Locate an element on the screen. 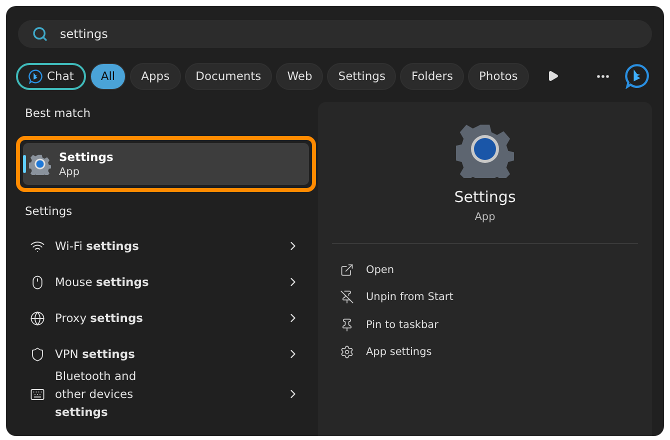 The width and height of the screenshot is (670, 440). action-item: Unpin from Start is located at coordinates (485, 297).